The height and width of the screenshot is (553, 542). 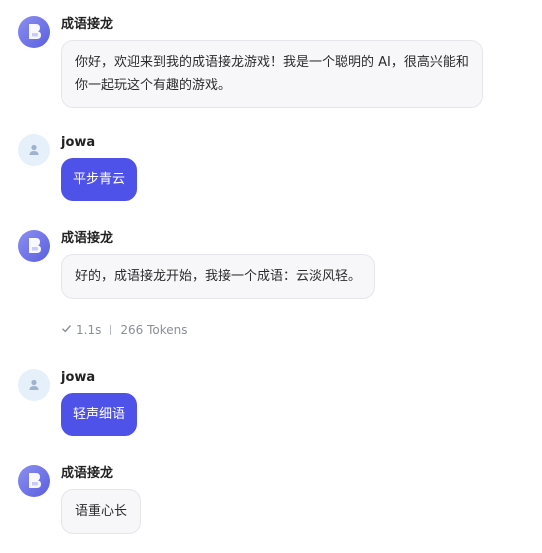 I want to click on message-text-line: 你好，欢迎来到我的成语接龙游戏！我是一个聪明的 AI，很高兴能和, so click(x=272, y=62).